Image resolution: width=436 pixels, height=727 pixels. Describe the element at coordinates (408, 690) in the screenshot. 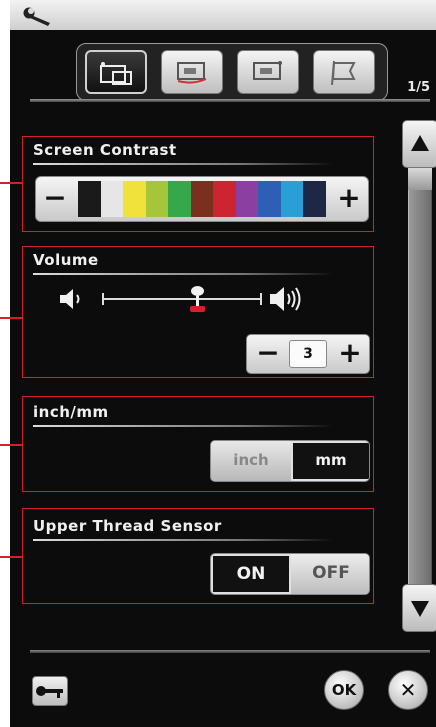

I see `close-button: ✕` at that location.